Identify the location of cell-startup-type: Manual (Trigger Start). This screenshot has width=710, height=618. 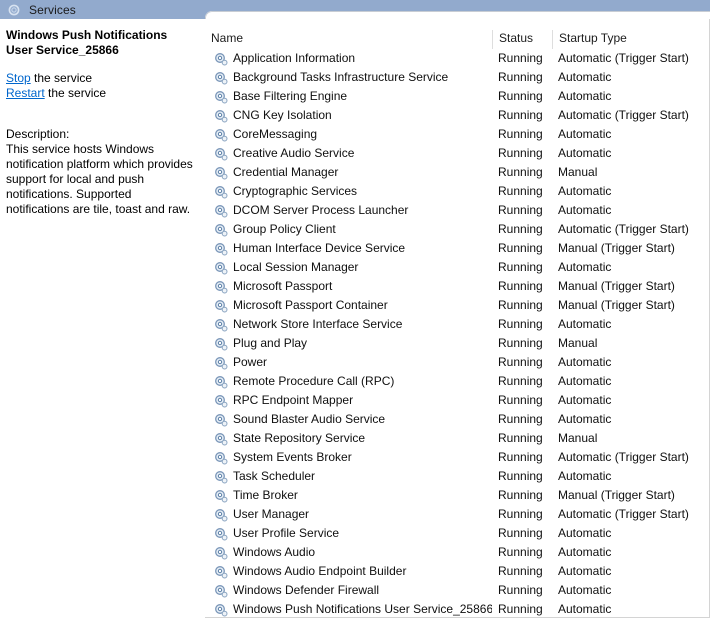
(616, 305).